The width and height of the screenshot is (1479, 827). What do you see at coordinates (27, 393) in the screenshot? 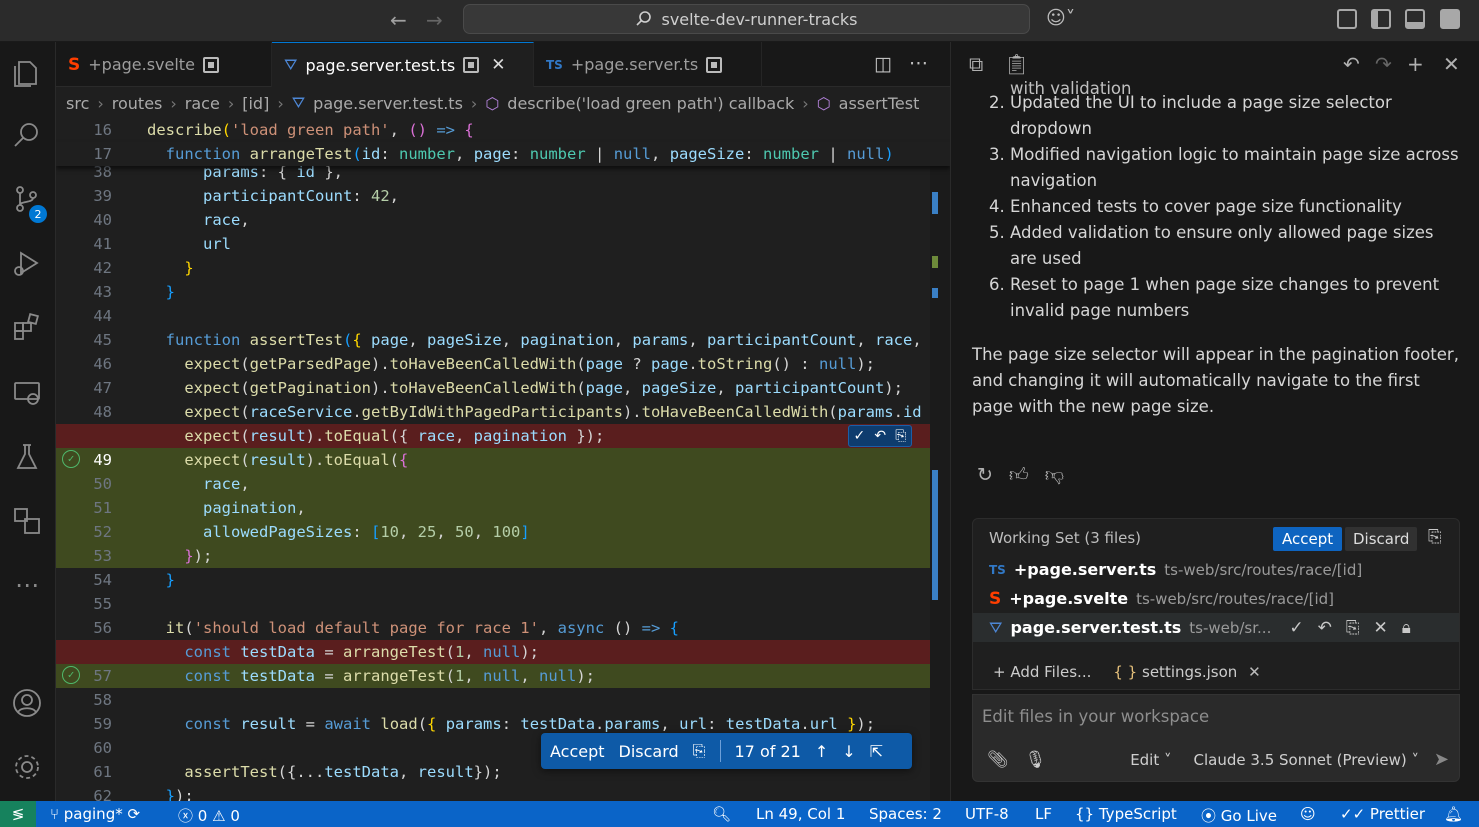
I see `remote-explorer-icon` at bounding box center [27, 393].